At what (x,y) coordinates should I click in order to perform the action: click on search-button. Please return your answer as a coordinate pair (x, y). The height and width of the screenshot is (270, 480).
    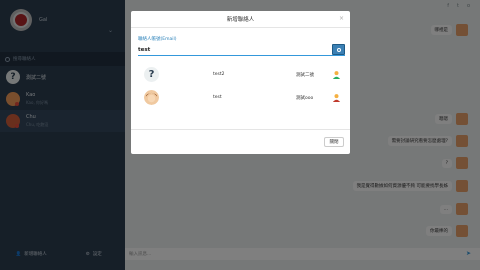
    Looking at the image, I should click on (338, 49).